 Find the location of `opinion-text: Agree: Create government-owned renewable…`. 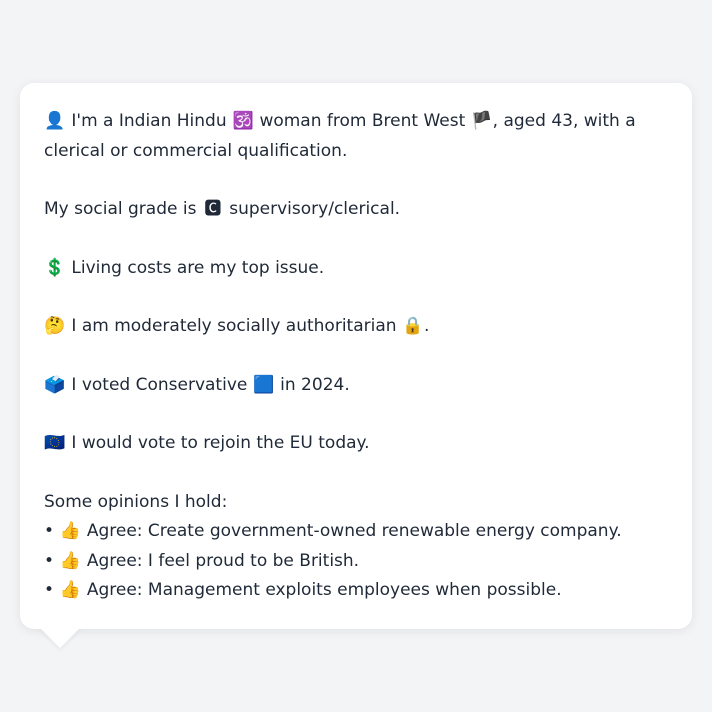

opinion-text: Agree: Create government-owned renewable… is located at coordinates (354, 531).